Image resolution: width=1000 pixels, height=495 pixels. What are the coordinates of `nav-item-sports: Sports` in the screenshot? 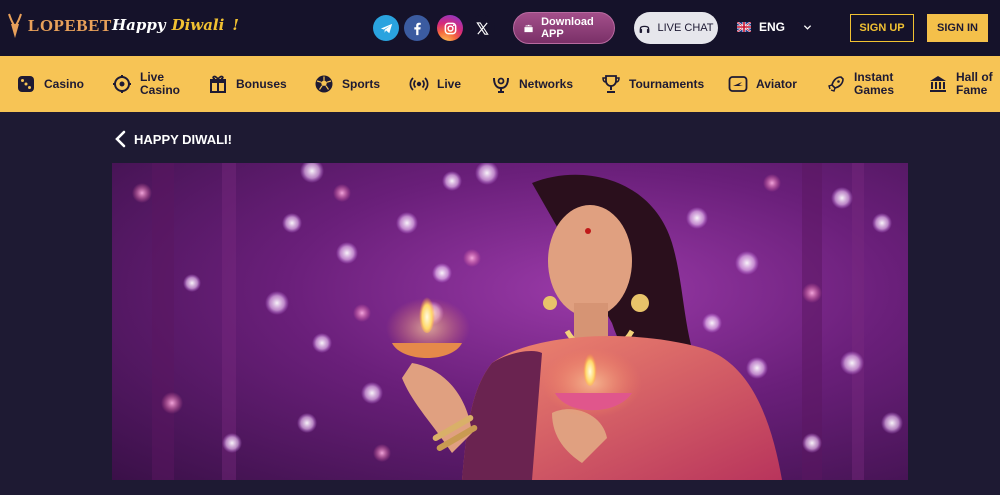 It's located at (347, 84).